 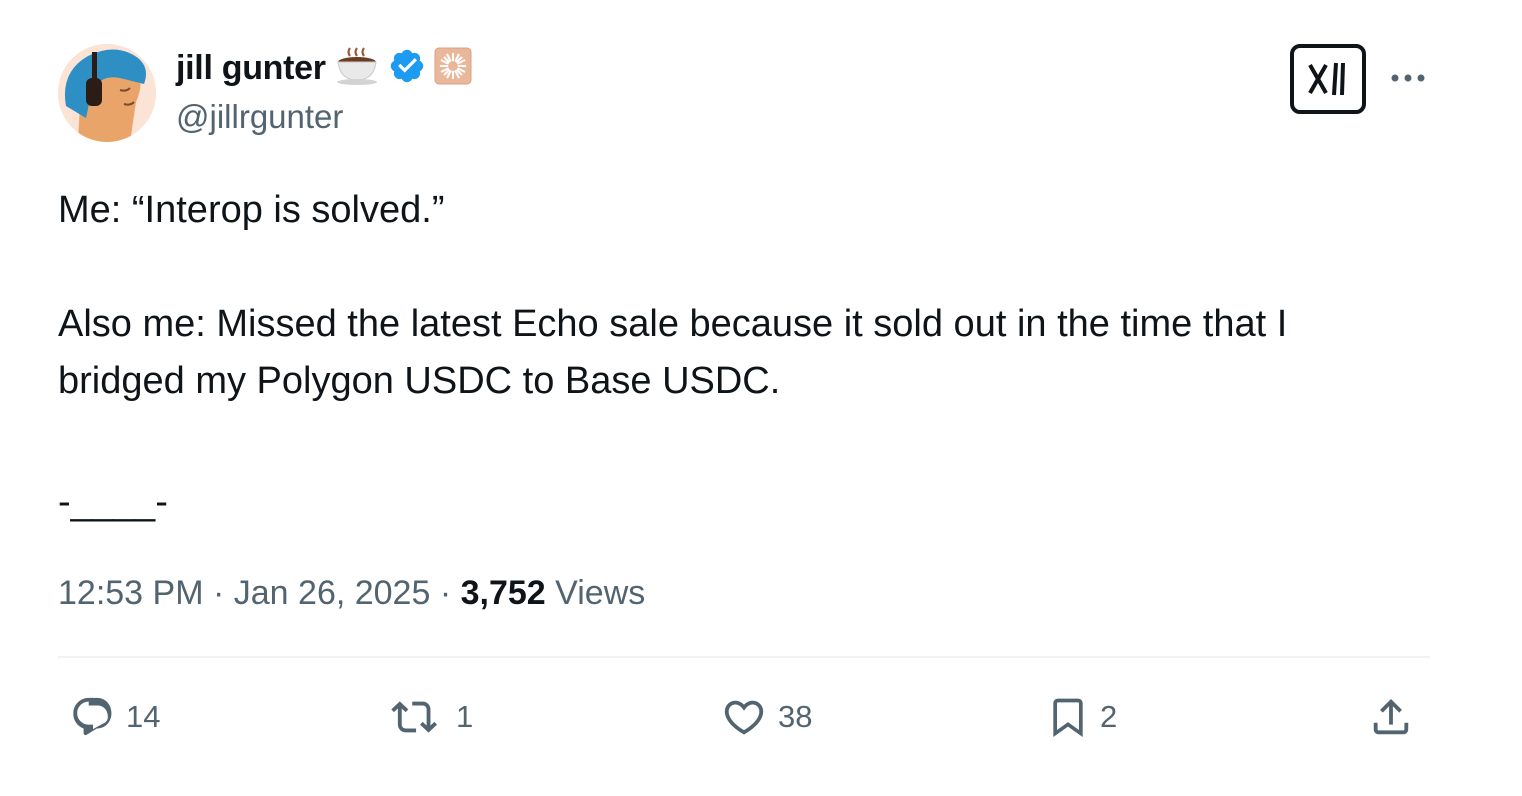 I want to click on like-button: 38, so click(x=766, y=717).